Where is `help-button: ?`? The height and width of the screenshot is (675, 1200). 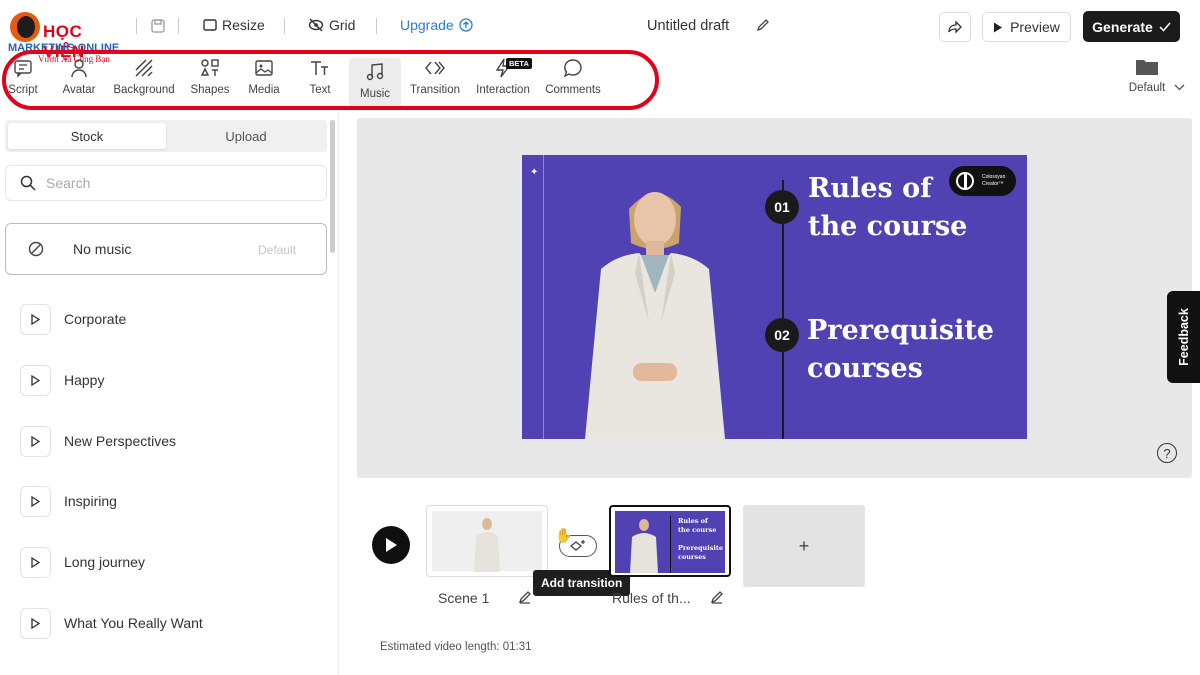
help-button: ? is located at coordinates (1167, 453).